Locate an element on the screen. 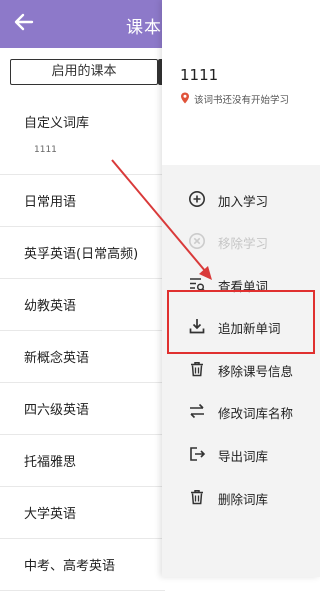 The image size is (320, 591). menu-item-rename-book: 修改词库名称 is located at coordinates (241, 411).